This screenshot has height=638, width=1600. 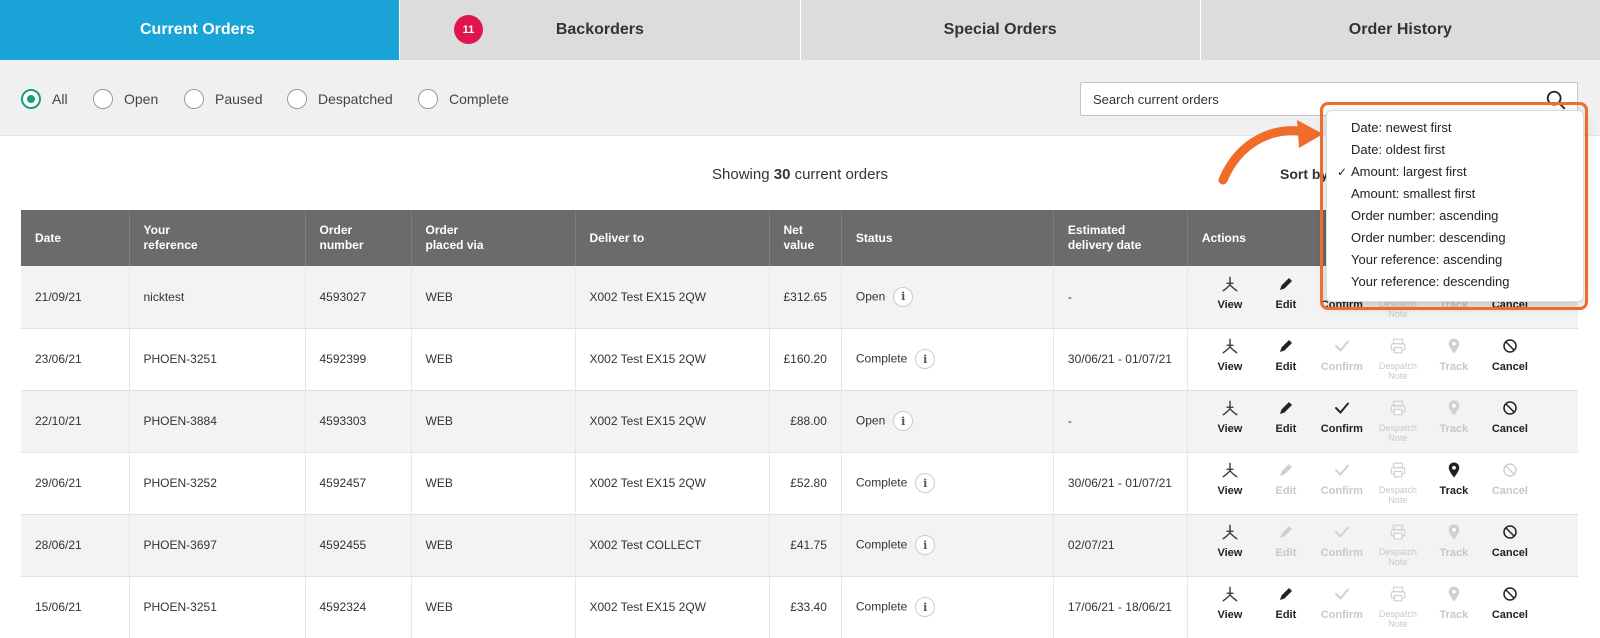 I want to click on tab-current-orders: Current Orders 11, so click(x=241, y=30).